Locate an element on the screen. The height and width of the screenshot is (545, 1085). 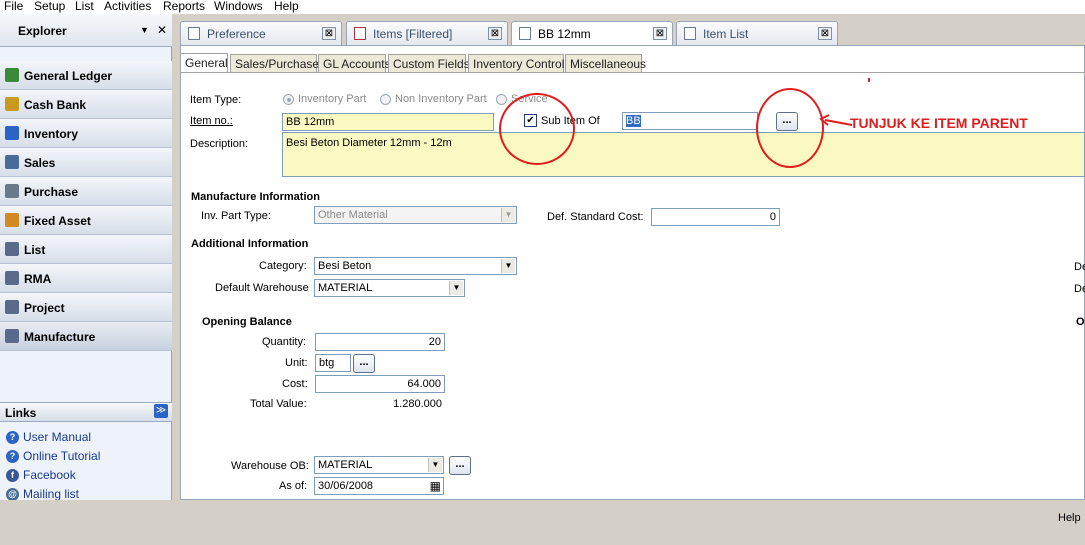
annotation-circle-sub-item is located at coordinates (537, 129).